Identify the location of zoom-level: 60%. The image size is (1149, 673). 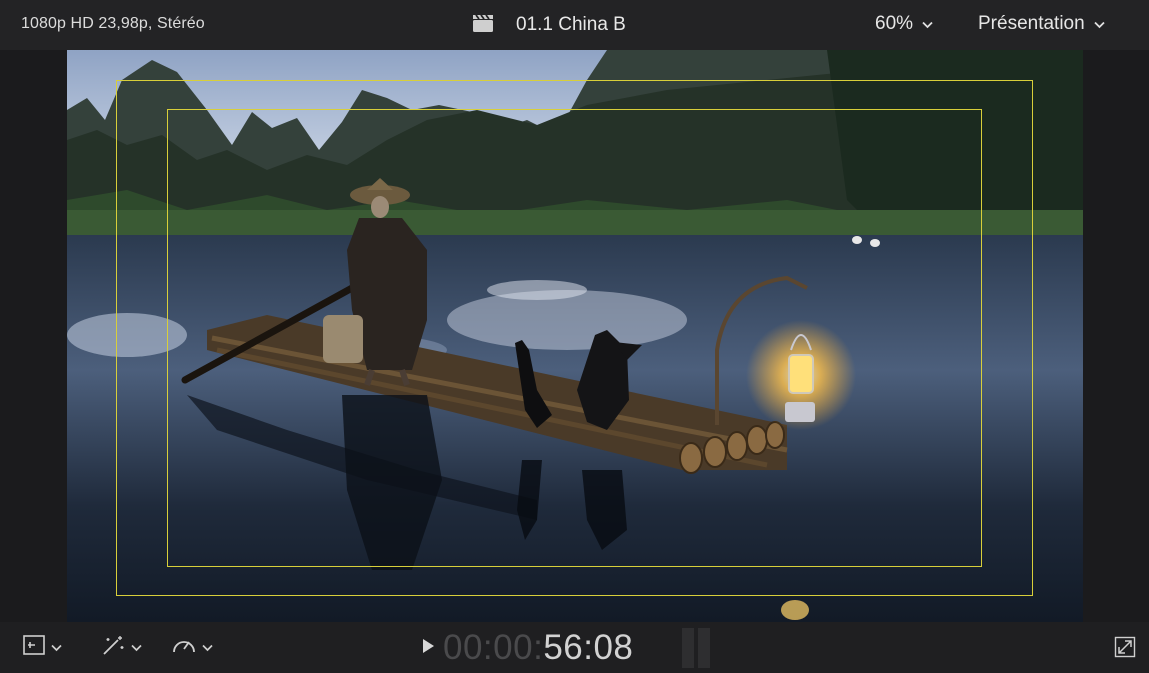
(894, 23).